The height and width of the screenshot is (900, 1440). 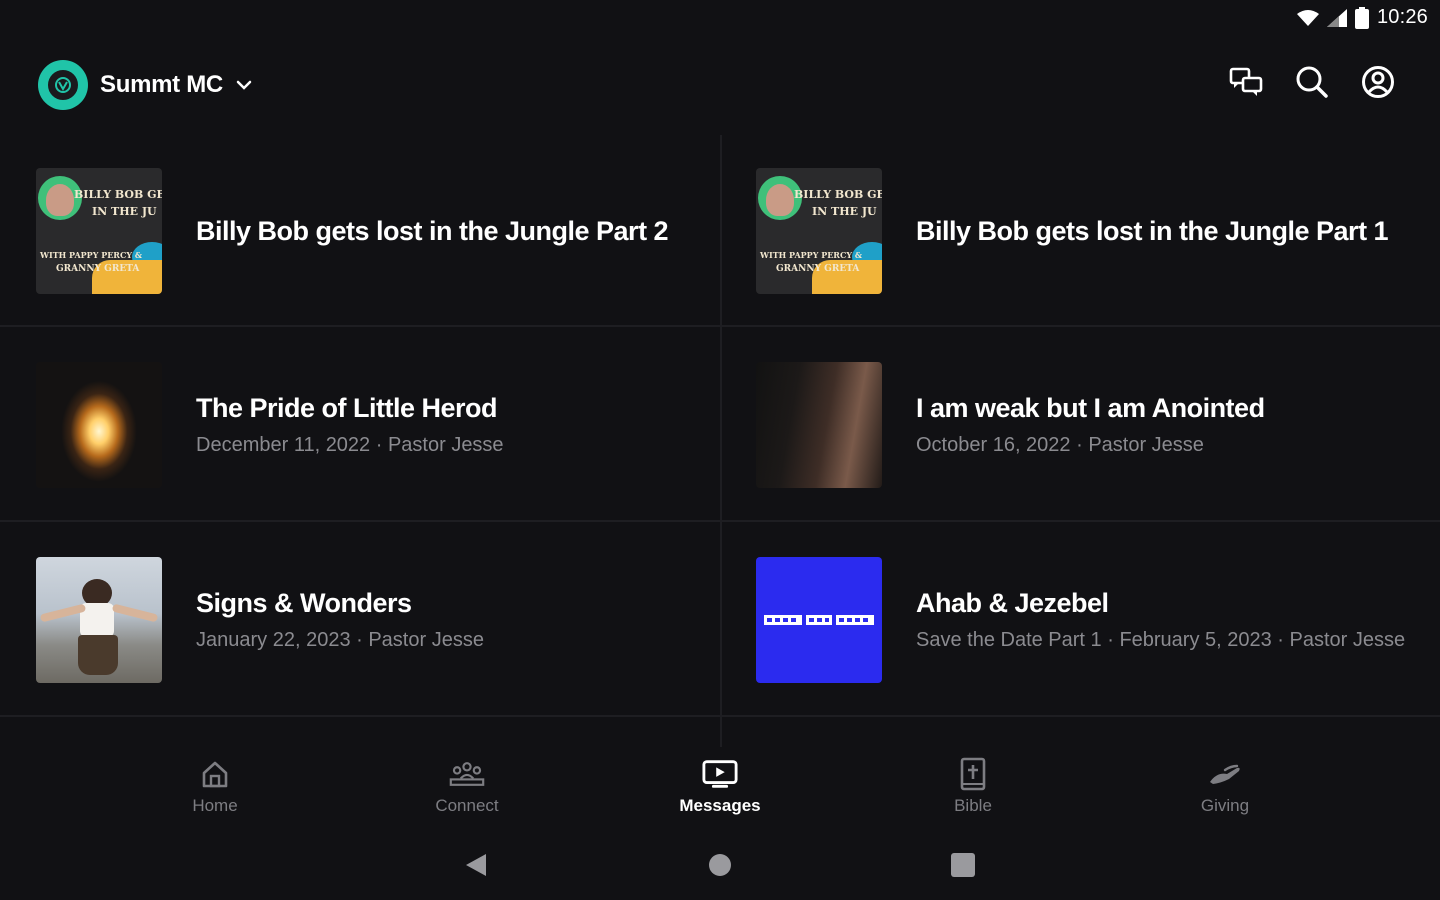 I want to click on chevron-down-icon, so click(x=244, y=85).